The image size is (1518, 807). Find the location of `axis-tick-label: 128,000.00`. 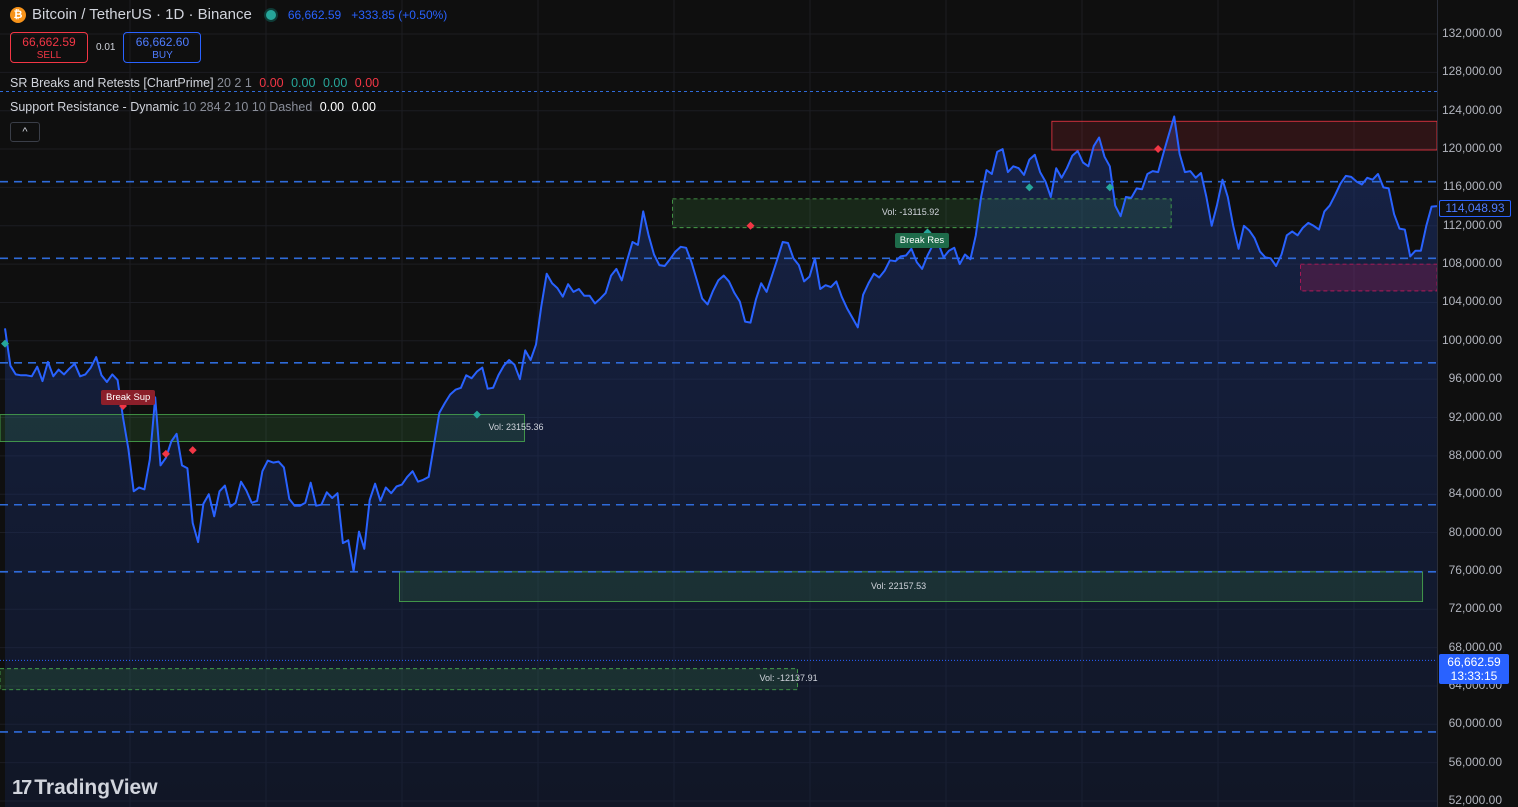

axis-tick-label: 128,000.00 is located at coordinates (1471, 71).